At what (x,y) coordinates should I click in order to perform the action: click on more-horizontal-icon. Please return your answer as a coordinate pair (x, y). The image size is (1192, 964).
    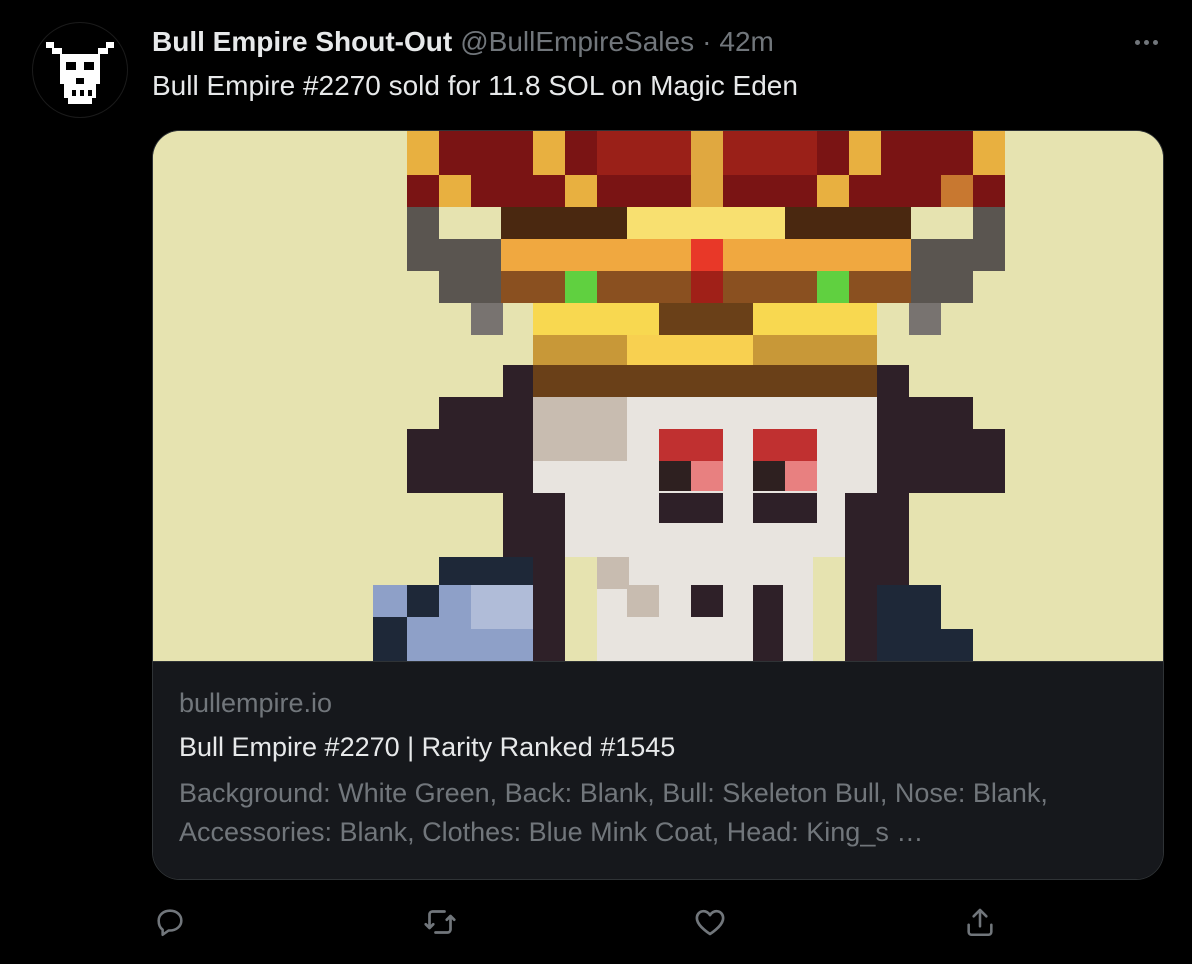
    Looking at the image, I should click on (1137, 42).